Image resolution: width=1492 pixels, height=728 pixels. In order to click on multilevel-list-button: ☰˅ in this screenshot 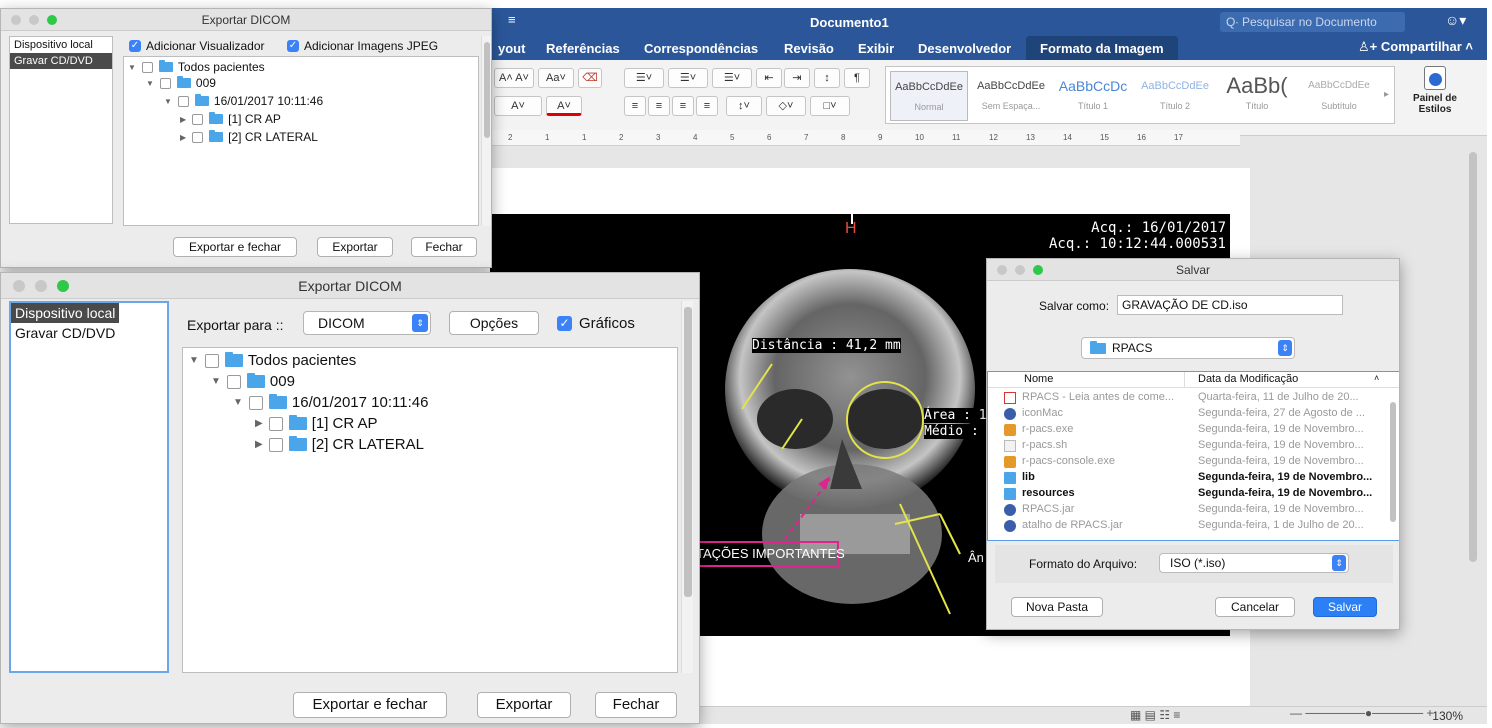, I will do `click(732, 78)`.